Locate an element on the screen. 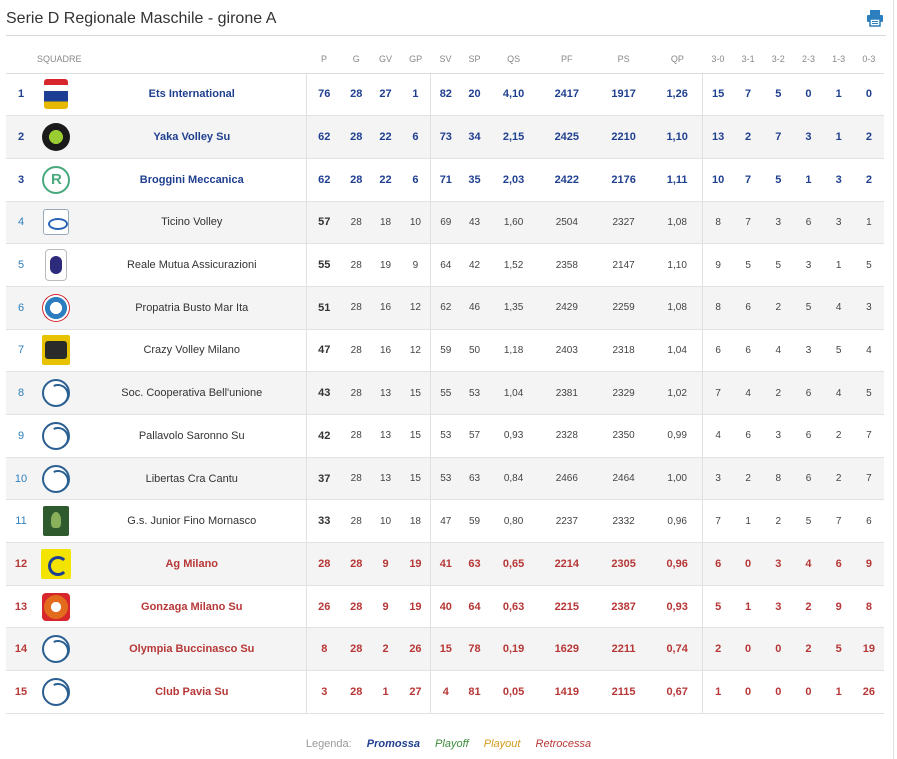  team-name-link: Club Pavia Su is located at coordinates (191, 692).